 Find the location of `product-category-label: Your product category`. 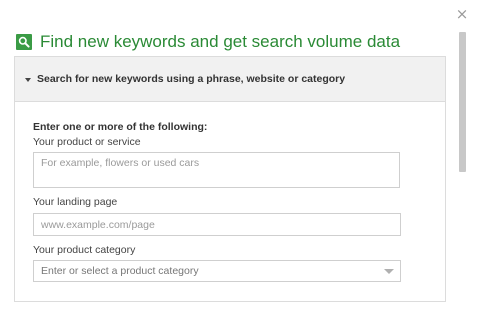

product-category-label: Your product category is located at coordinates (84, 250).